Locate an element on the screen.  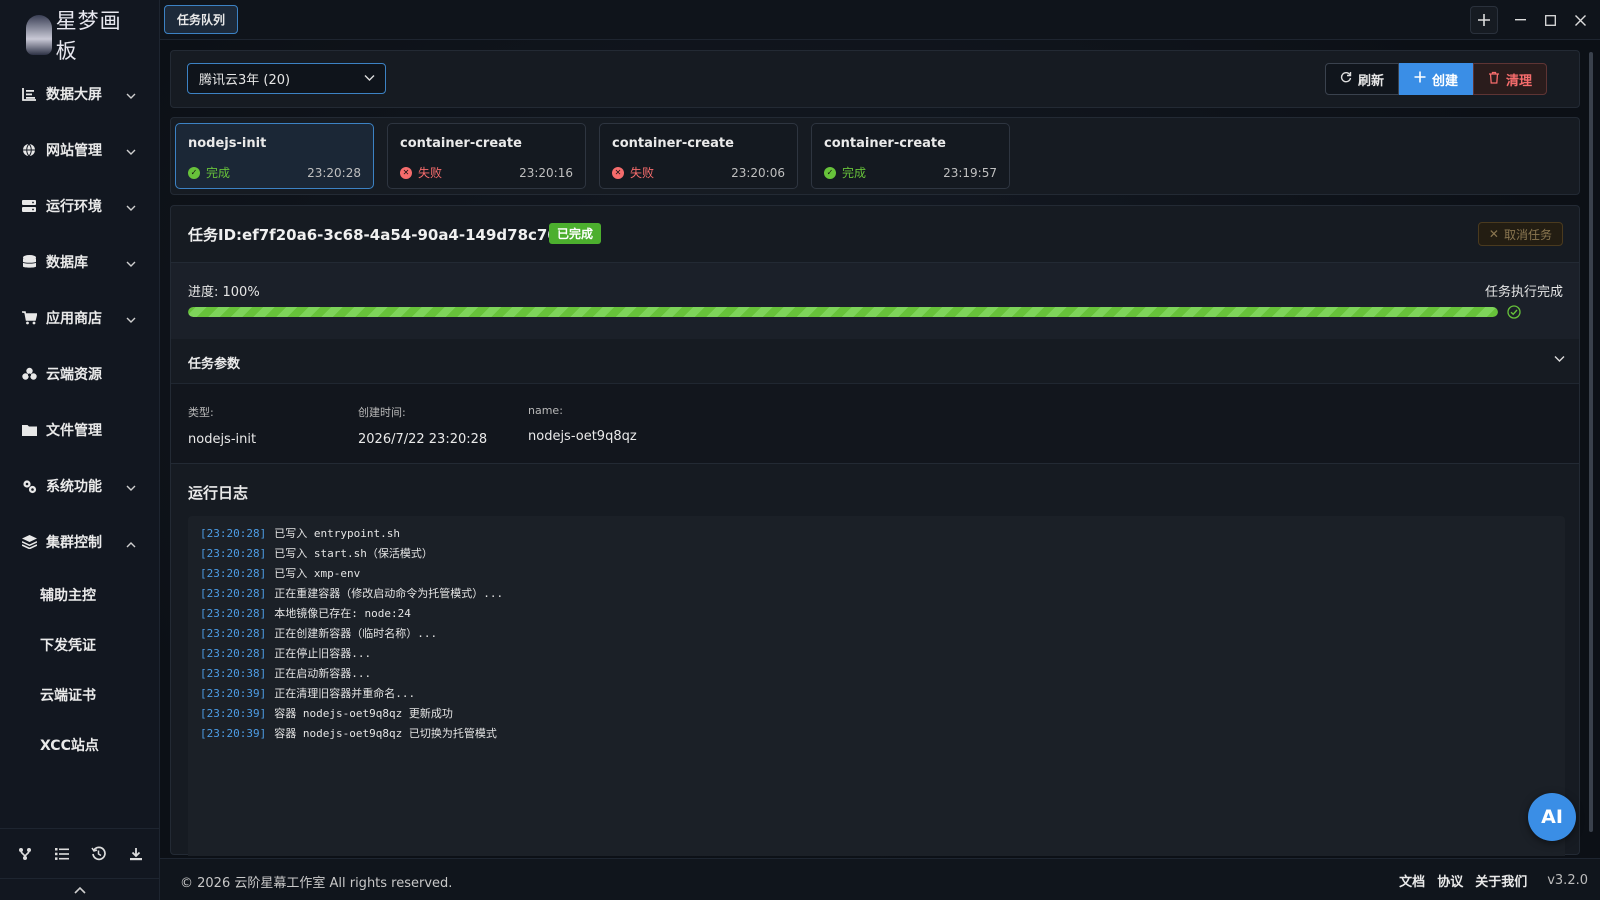
folder-icon is located at coordinates (29, 430).